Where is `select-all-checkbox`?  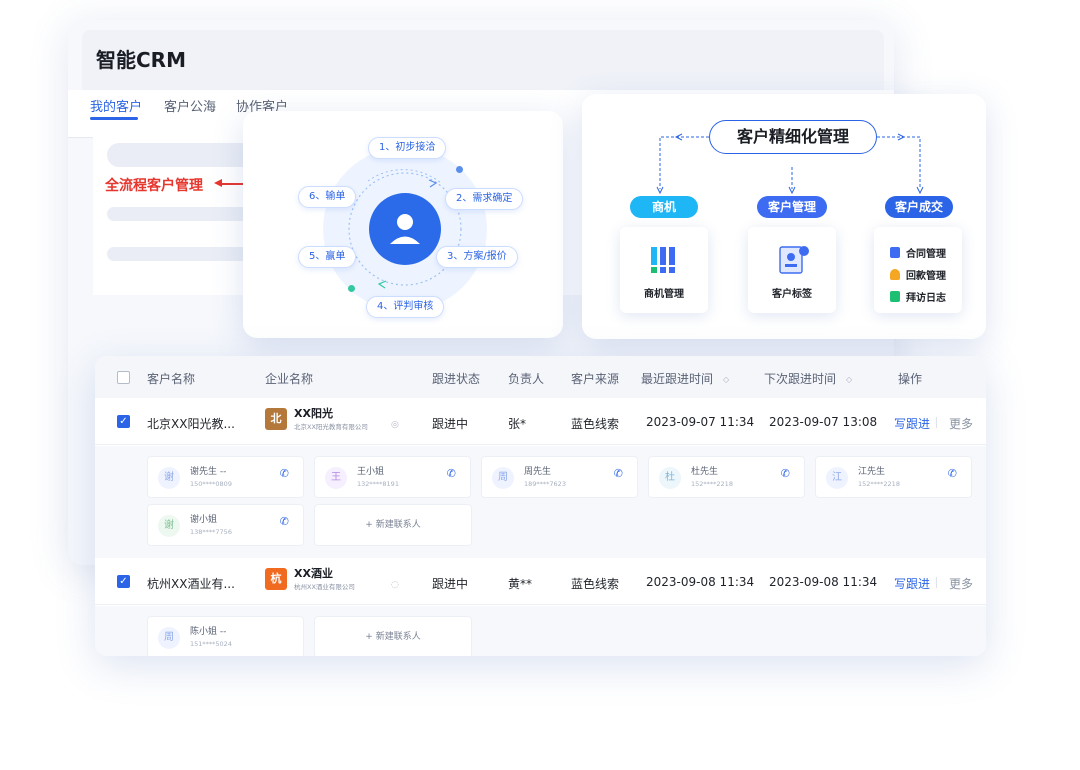
select-all-checkbox is located at coordinates (123, 377).